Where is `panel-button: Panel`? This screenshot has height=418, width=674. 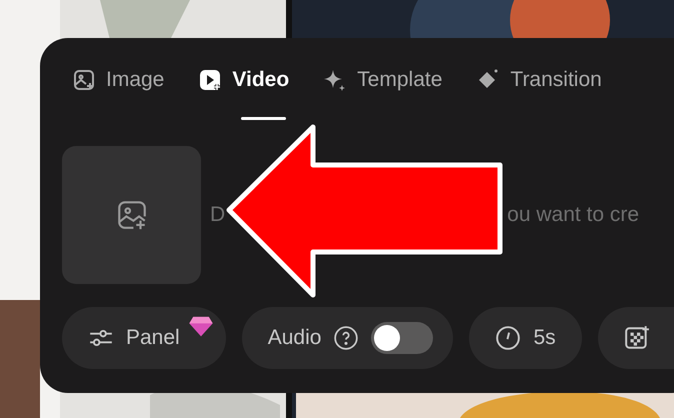
panel-button: Panel is located at coordinates (144, 338).